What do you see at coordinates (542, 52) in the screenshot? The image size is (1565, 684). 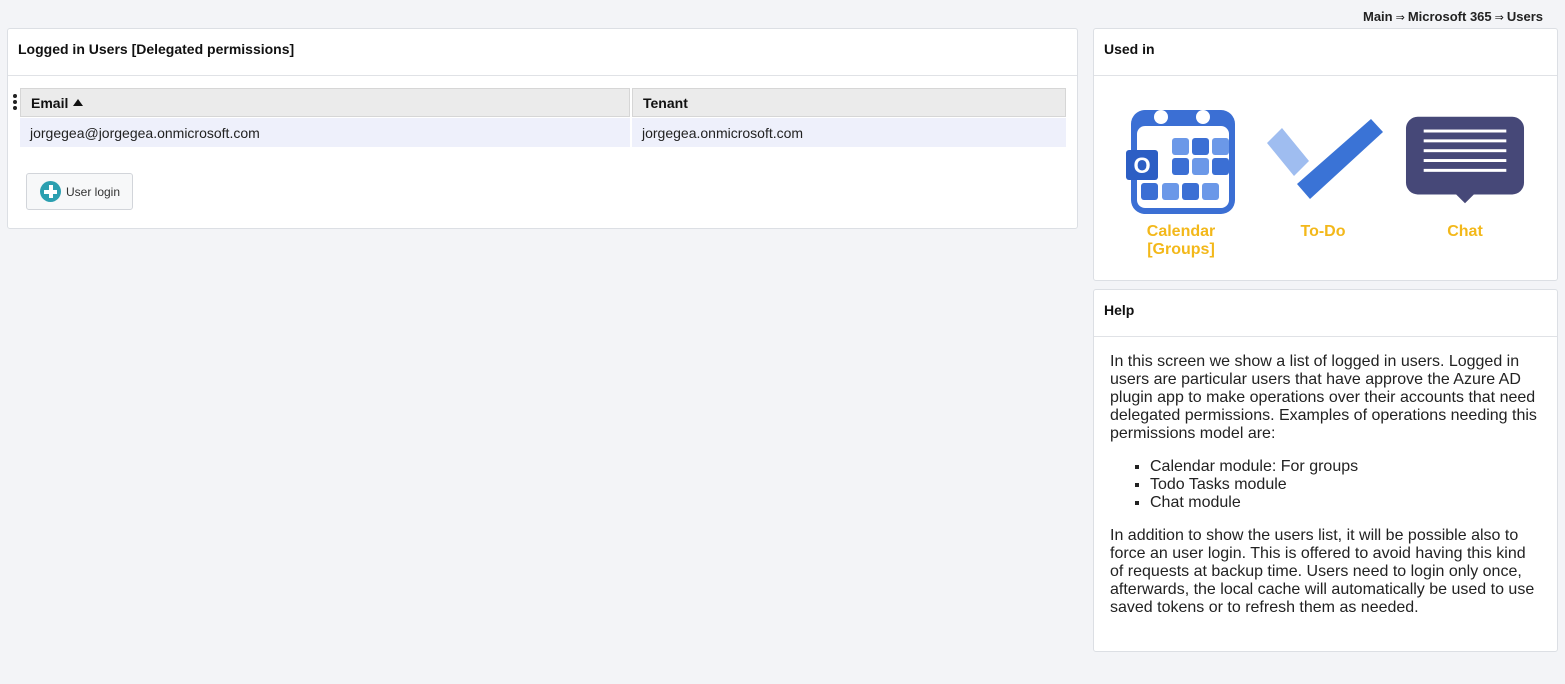 I see `users-panel-title: Logged in Users [Delegated permissions]` at bounding box center [542, 52].